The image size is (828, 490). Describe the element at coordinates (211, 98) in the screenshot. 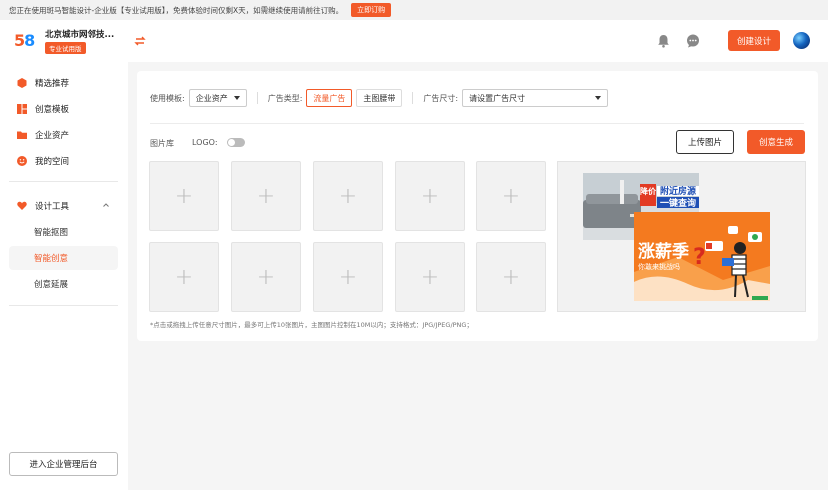

I see `template-select-value: 企业资产` at that location.